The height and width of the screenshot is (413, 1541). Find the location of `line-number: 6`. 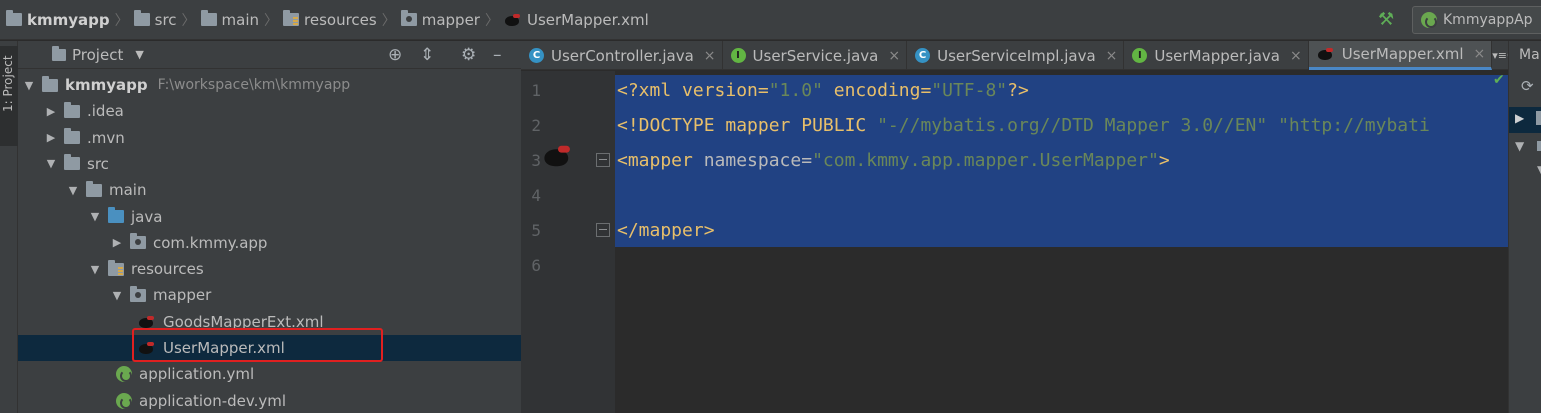

line-number: 6 is located at coordinates (536, 265).